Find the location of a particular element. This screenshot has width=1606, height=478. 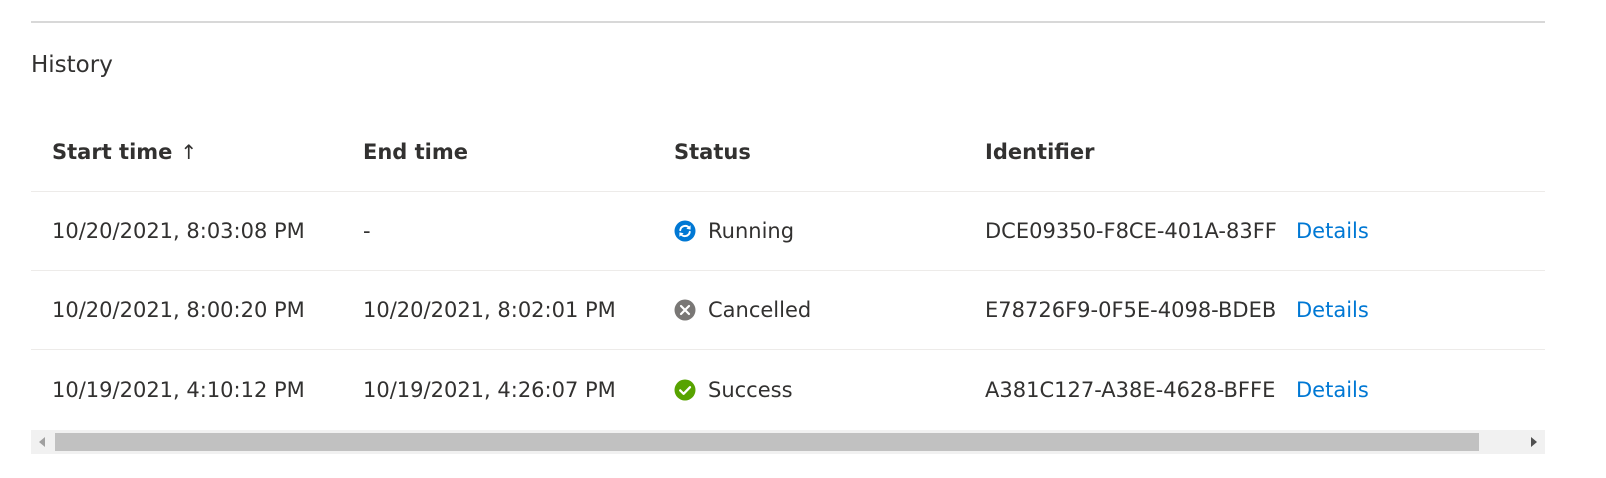

status-cell: Success is located at coordinates (733, 389).